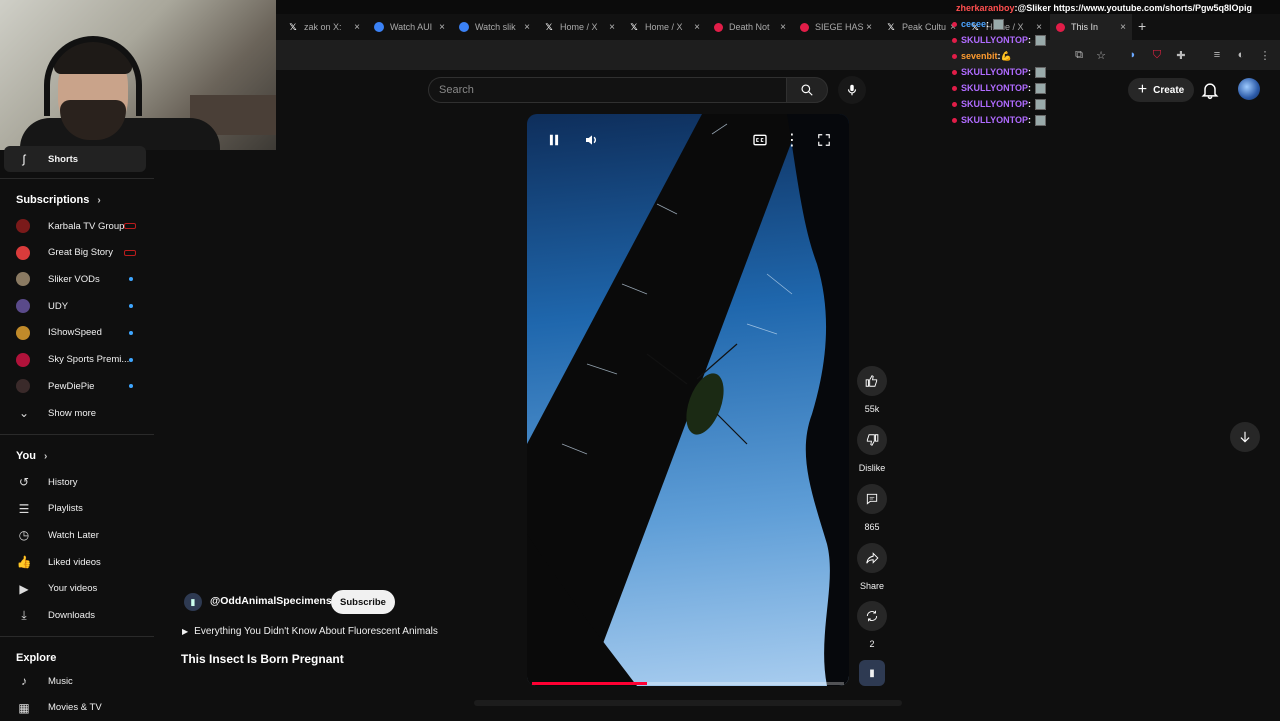  I want to click on youtube-favicon-icon, so click(804, 27).